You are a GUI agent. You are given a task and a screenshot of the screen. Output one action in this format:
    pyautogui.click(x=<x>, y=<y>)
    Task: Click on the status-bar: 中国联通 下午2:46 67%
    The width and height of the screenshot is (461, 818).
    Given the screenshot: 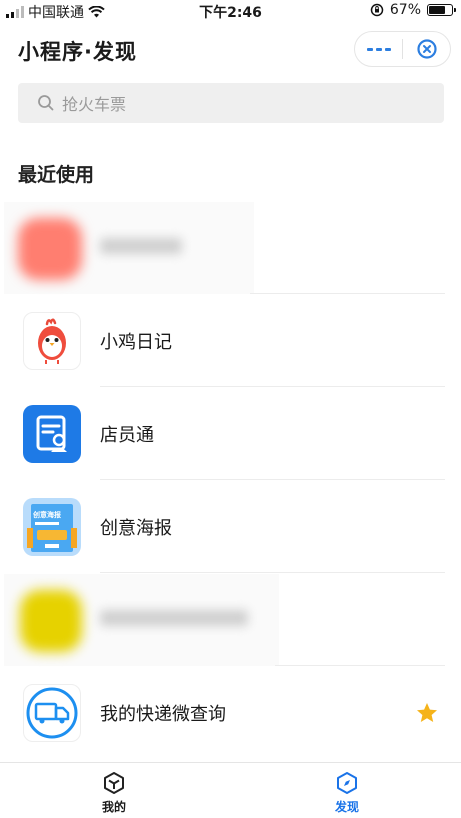 What is the action you would take?
    pyautogui.click(x=230, y=11)
    